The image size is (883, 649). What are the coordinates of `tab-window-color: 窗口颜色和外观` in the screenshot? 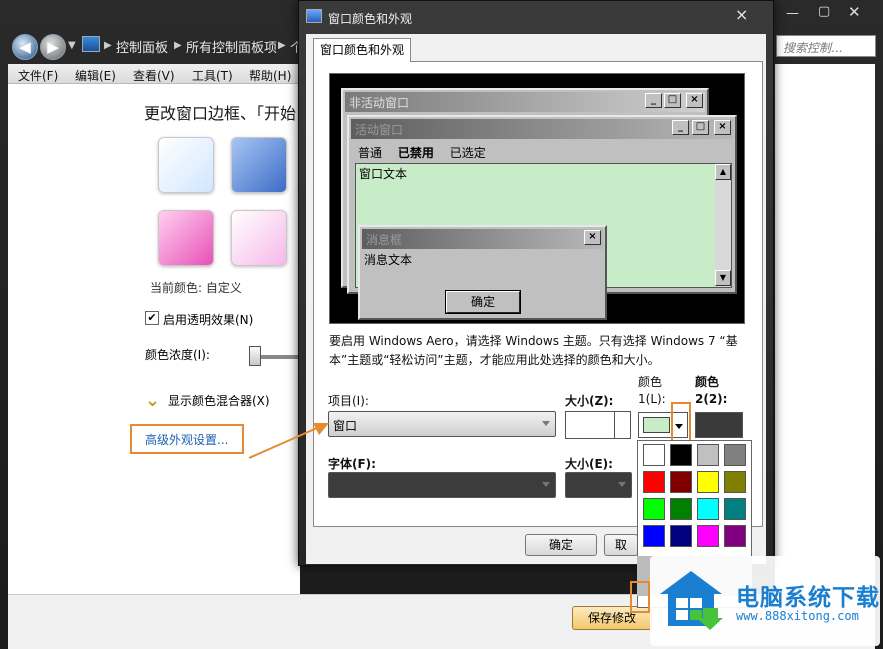 It's located at (362, 50).